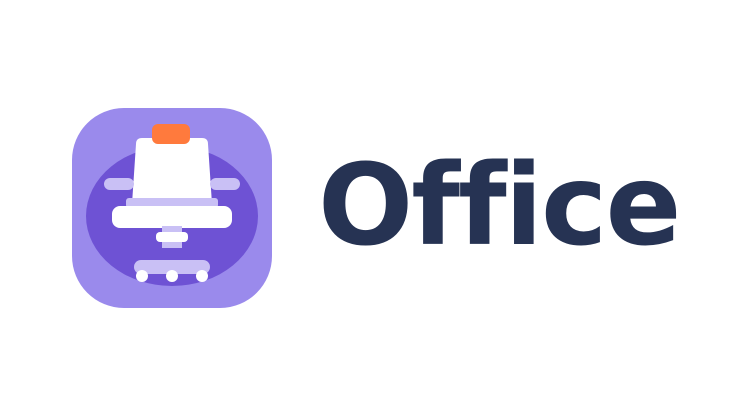  What do you see at coordinates (172, 217) in the screenshot?
I see `chair-seat` at bounding box center [172, 217].